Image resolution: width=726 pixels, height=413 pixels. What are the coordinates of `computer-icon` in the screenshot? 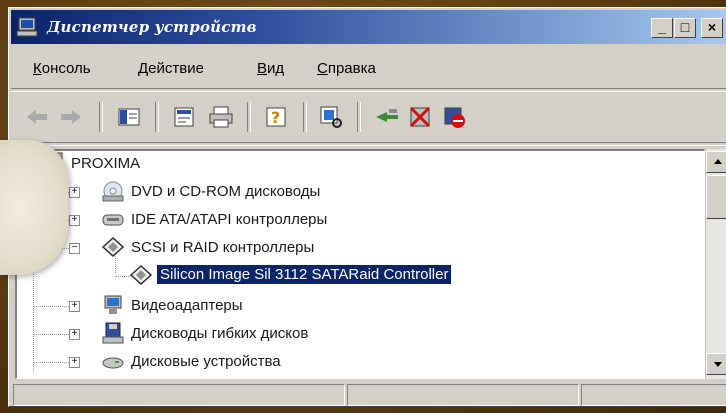 It's located at (27, 27).